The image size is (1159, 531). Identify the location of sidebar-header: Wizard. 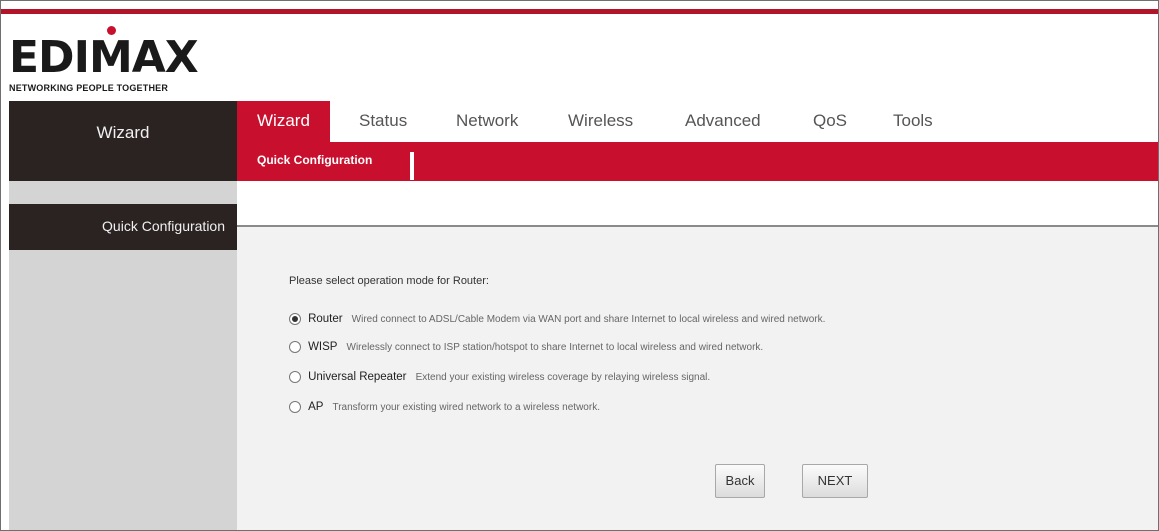
(123, 141).